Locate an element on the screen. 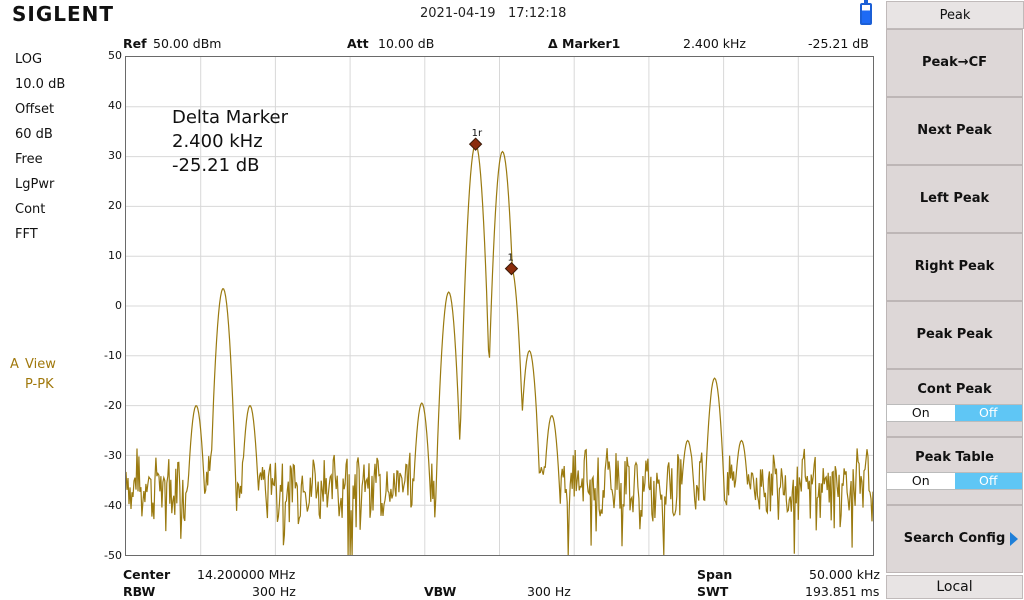 The width and height of the screenshot is (1024, 600). right-peak-button: Right Peak is located at coordinates (954, 267).